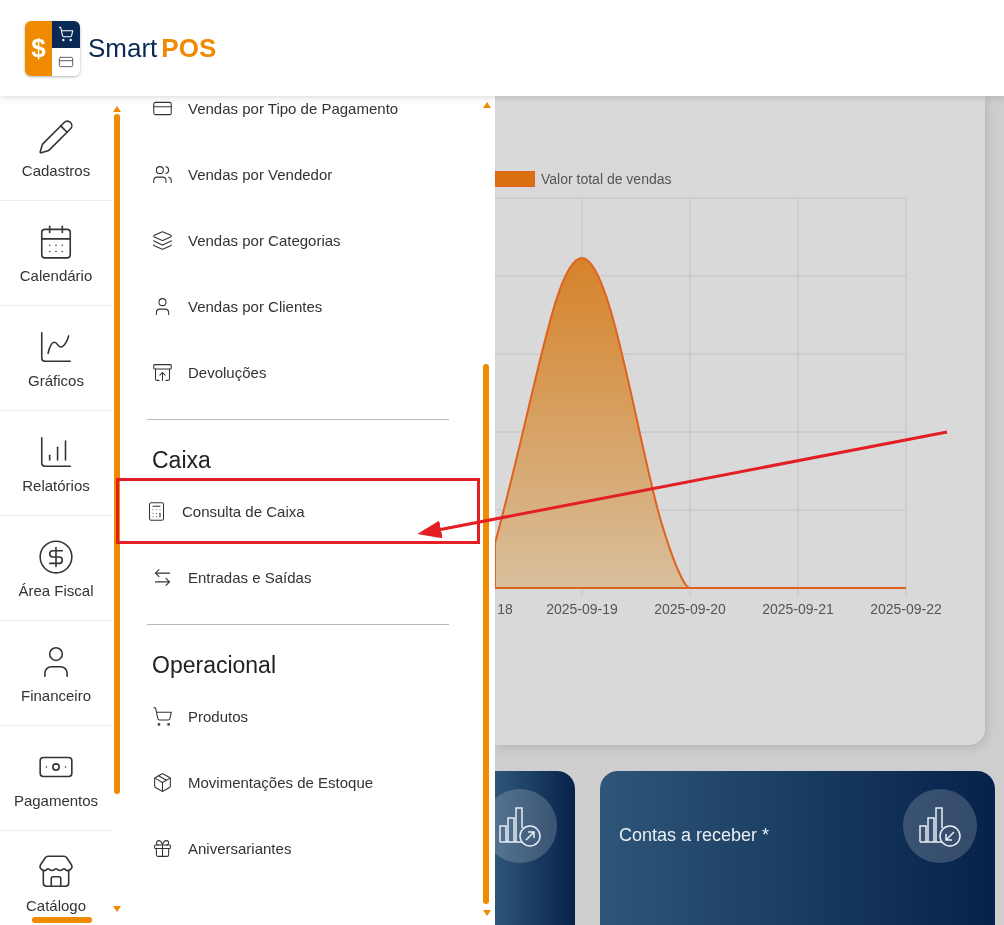  I want to click on axis-label: 2025-09-21, so click(798, 609).